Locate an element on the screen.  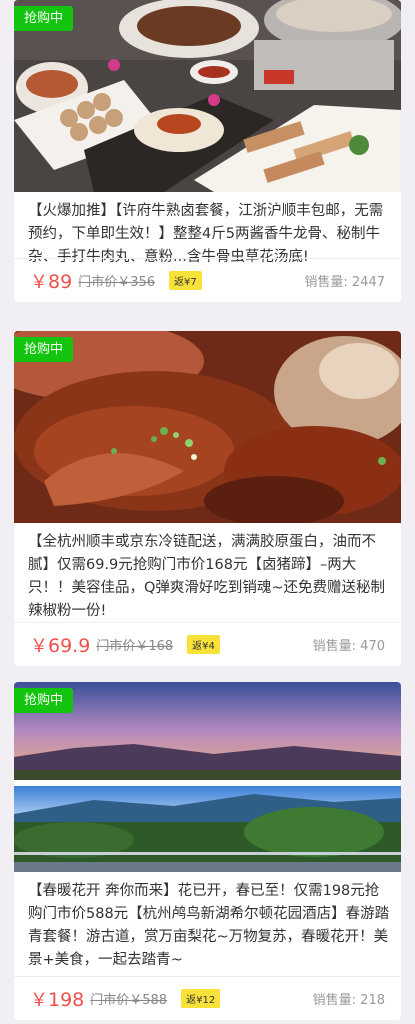
price-row: ￥69.9 门市价￥168 返¥4 销售量: 470 is located at coordinates (207, 644).